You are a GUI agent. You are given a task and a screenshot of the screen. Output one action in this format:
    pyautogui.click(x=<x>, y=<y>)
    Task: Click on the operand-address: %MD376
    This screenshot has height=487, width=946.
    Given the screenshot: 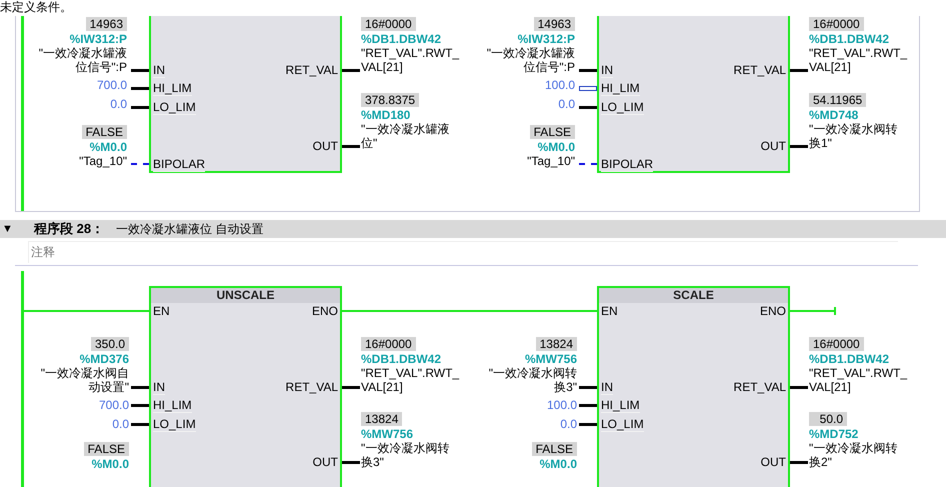 What is the action you would take?
    pyautogui.click(x=104, y=359)
    